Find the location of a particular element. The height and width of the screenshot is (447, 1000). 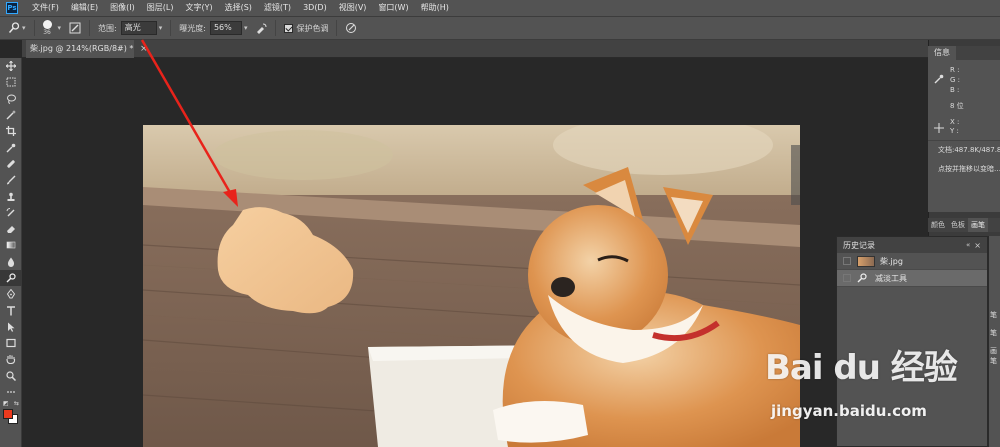

water-drop-icon is located at coordinates (11, 262).